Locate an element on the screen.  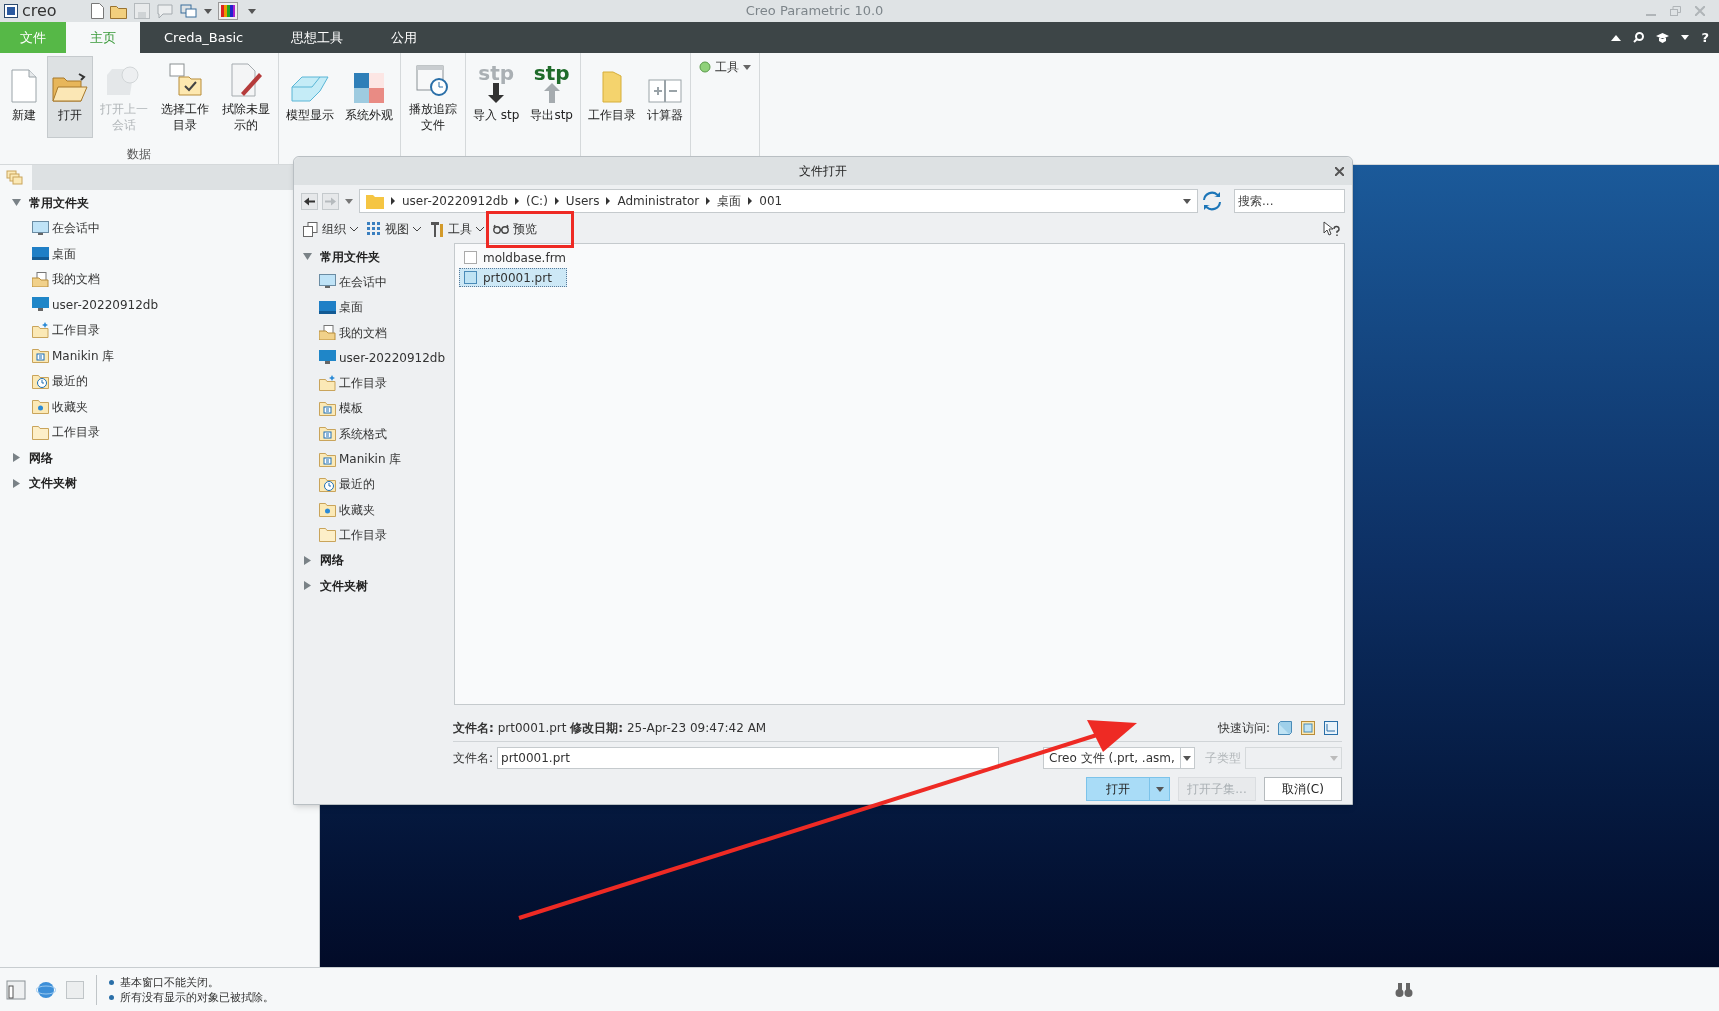
document-icon is located at coordinates (24, 86).